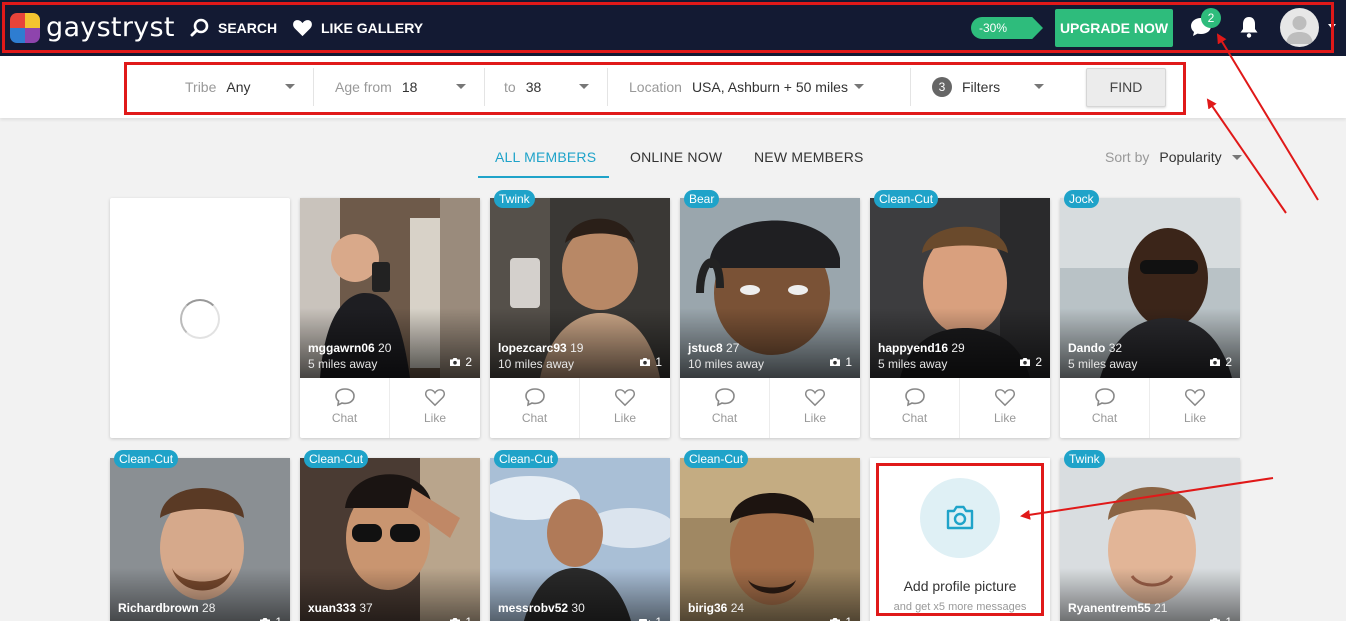 The image size is (1346, 621). Describe the element at coordinates (1249, 27) in the screenshot. I see `bell-icon` at that location.